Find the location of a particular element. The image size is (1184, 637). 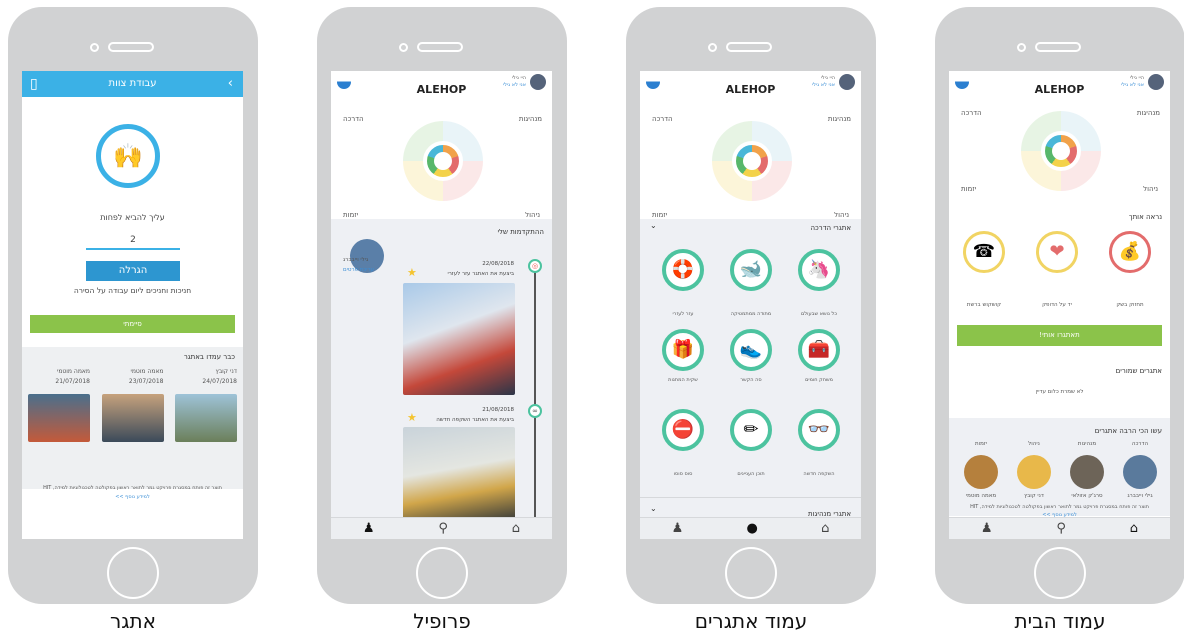

task-label: תחזוק בשק is located at coordinates (1130, 305).